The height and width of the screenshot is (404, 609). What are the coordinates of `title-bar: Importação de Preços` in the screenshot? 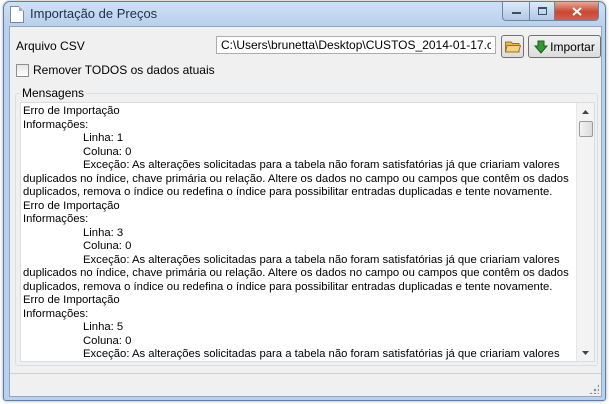 It's located at (304, 14).